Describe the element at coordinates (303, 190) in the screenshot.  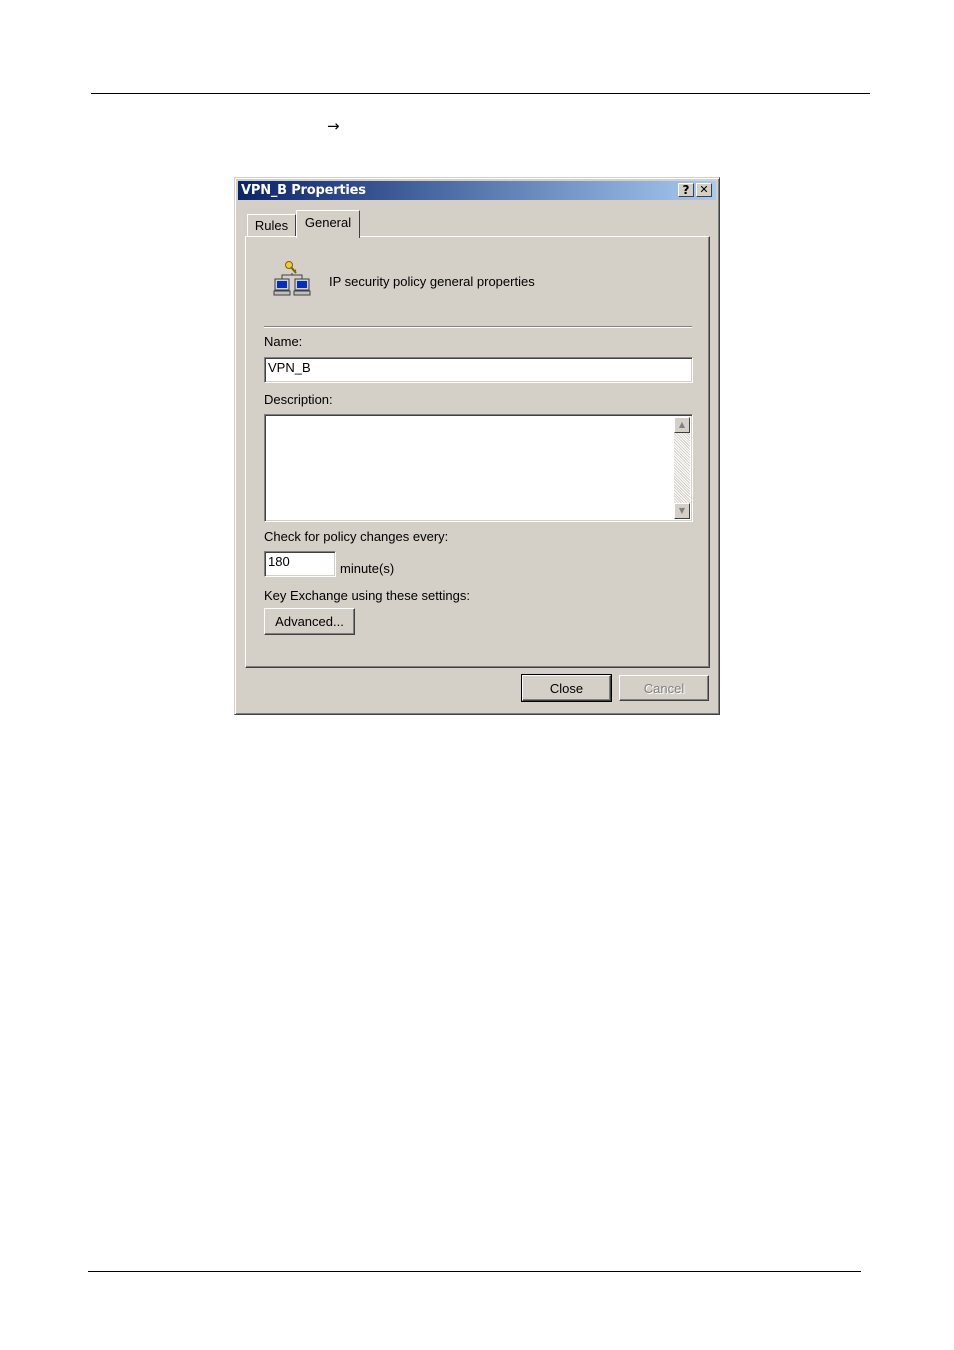
I see `dialog-title: VPN_B Properties` at that location.